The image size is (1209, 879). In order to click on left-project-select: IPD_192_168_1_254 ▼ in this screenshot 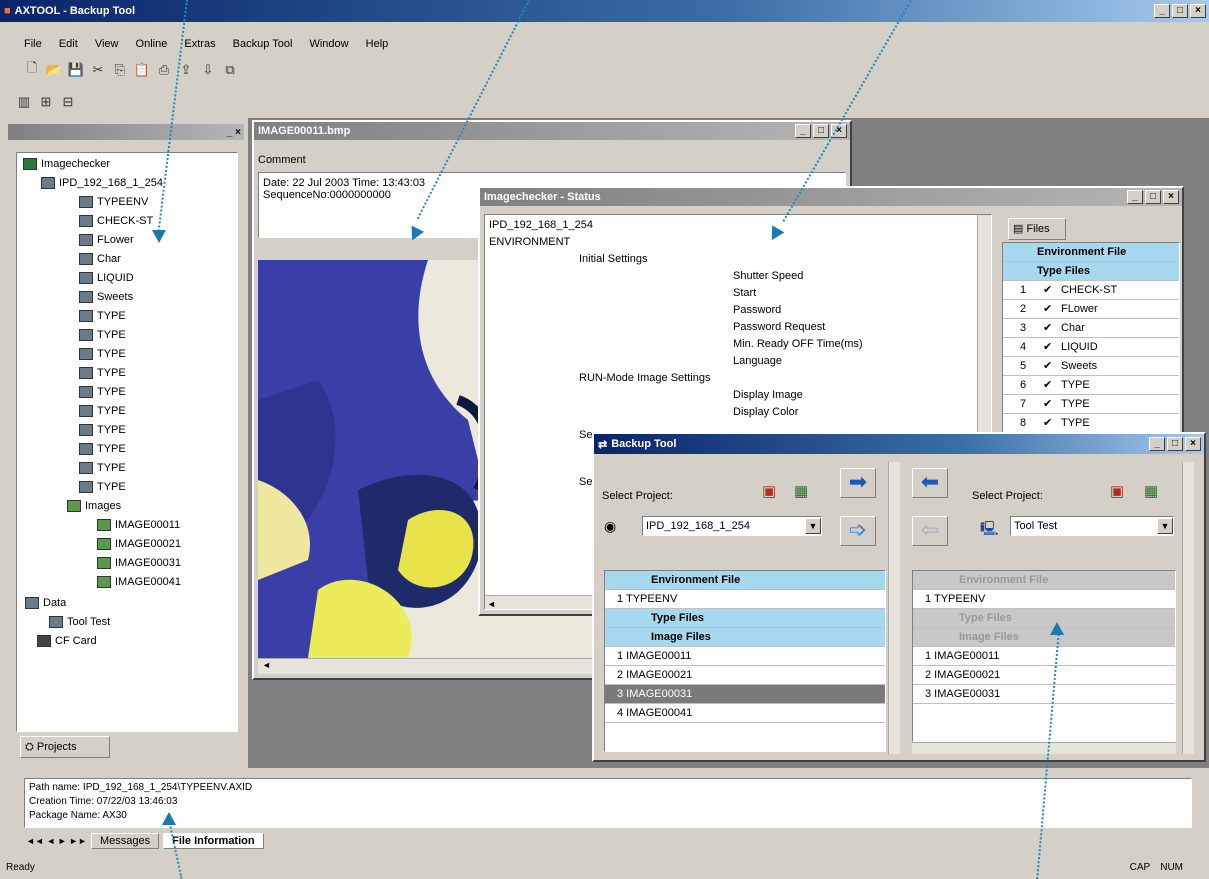, I will do `click(732, 526)`.